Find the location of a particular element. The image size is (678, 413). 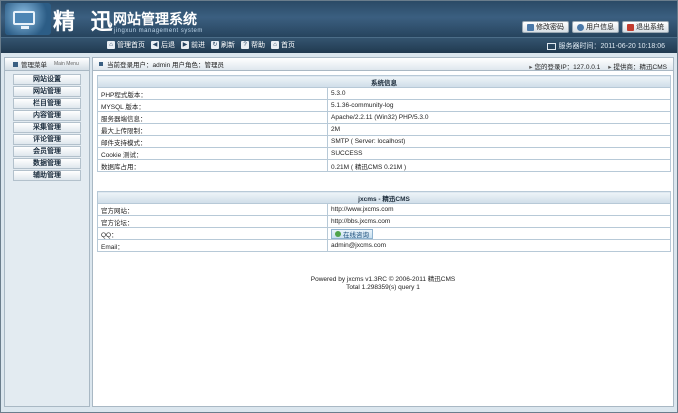

row-value: SMTP ( Server: localhost) is located at coordinates (499, 141).